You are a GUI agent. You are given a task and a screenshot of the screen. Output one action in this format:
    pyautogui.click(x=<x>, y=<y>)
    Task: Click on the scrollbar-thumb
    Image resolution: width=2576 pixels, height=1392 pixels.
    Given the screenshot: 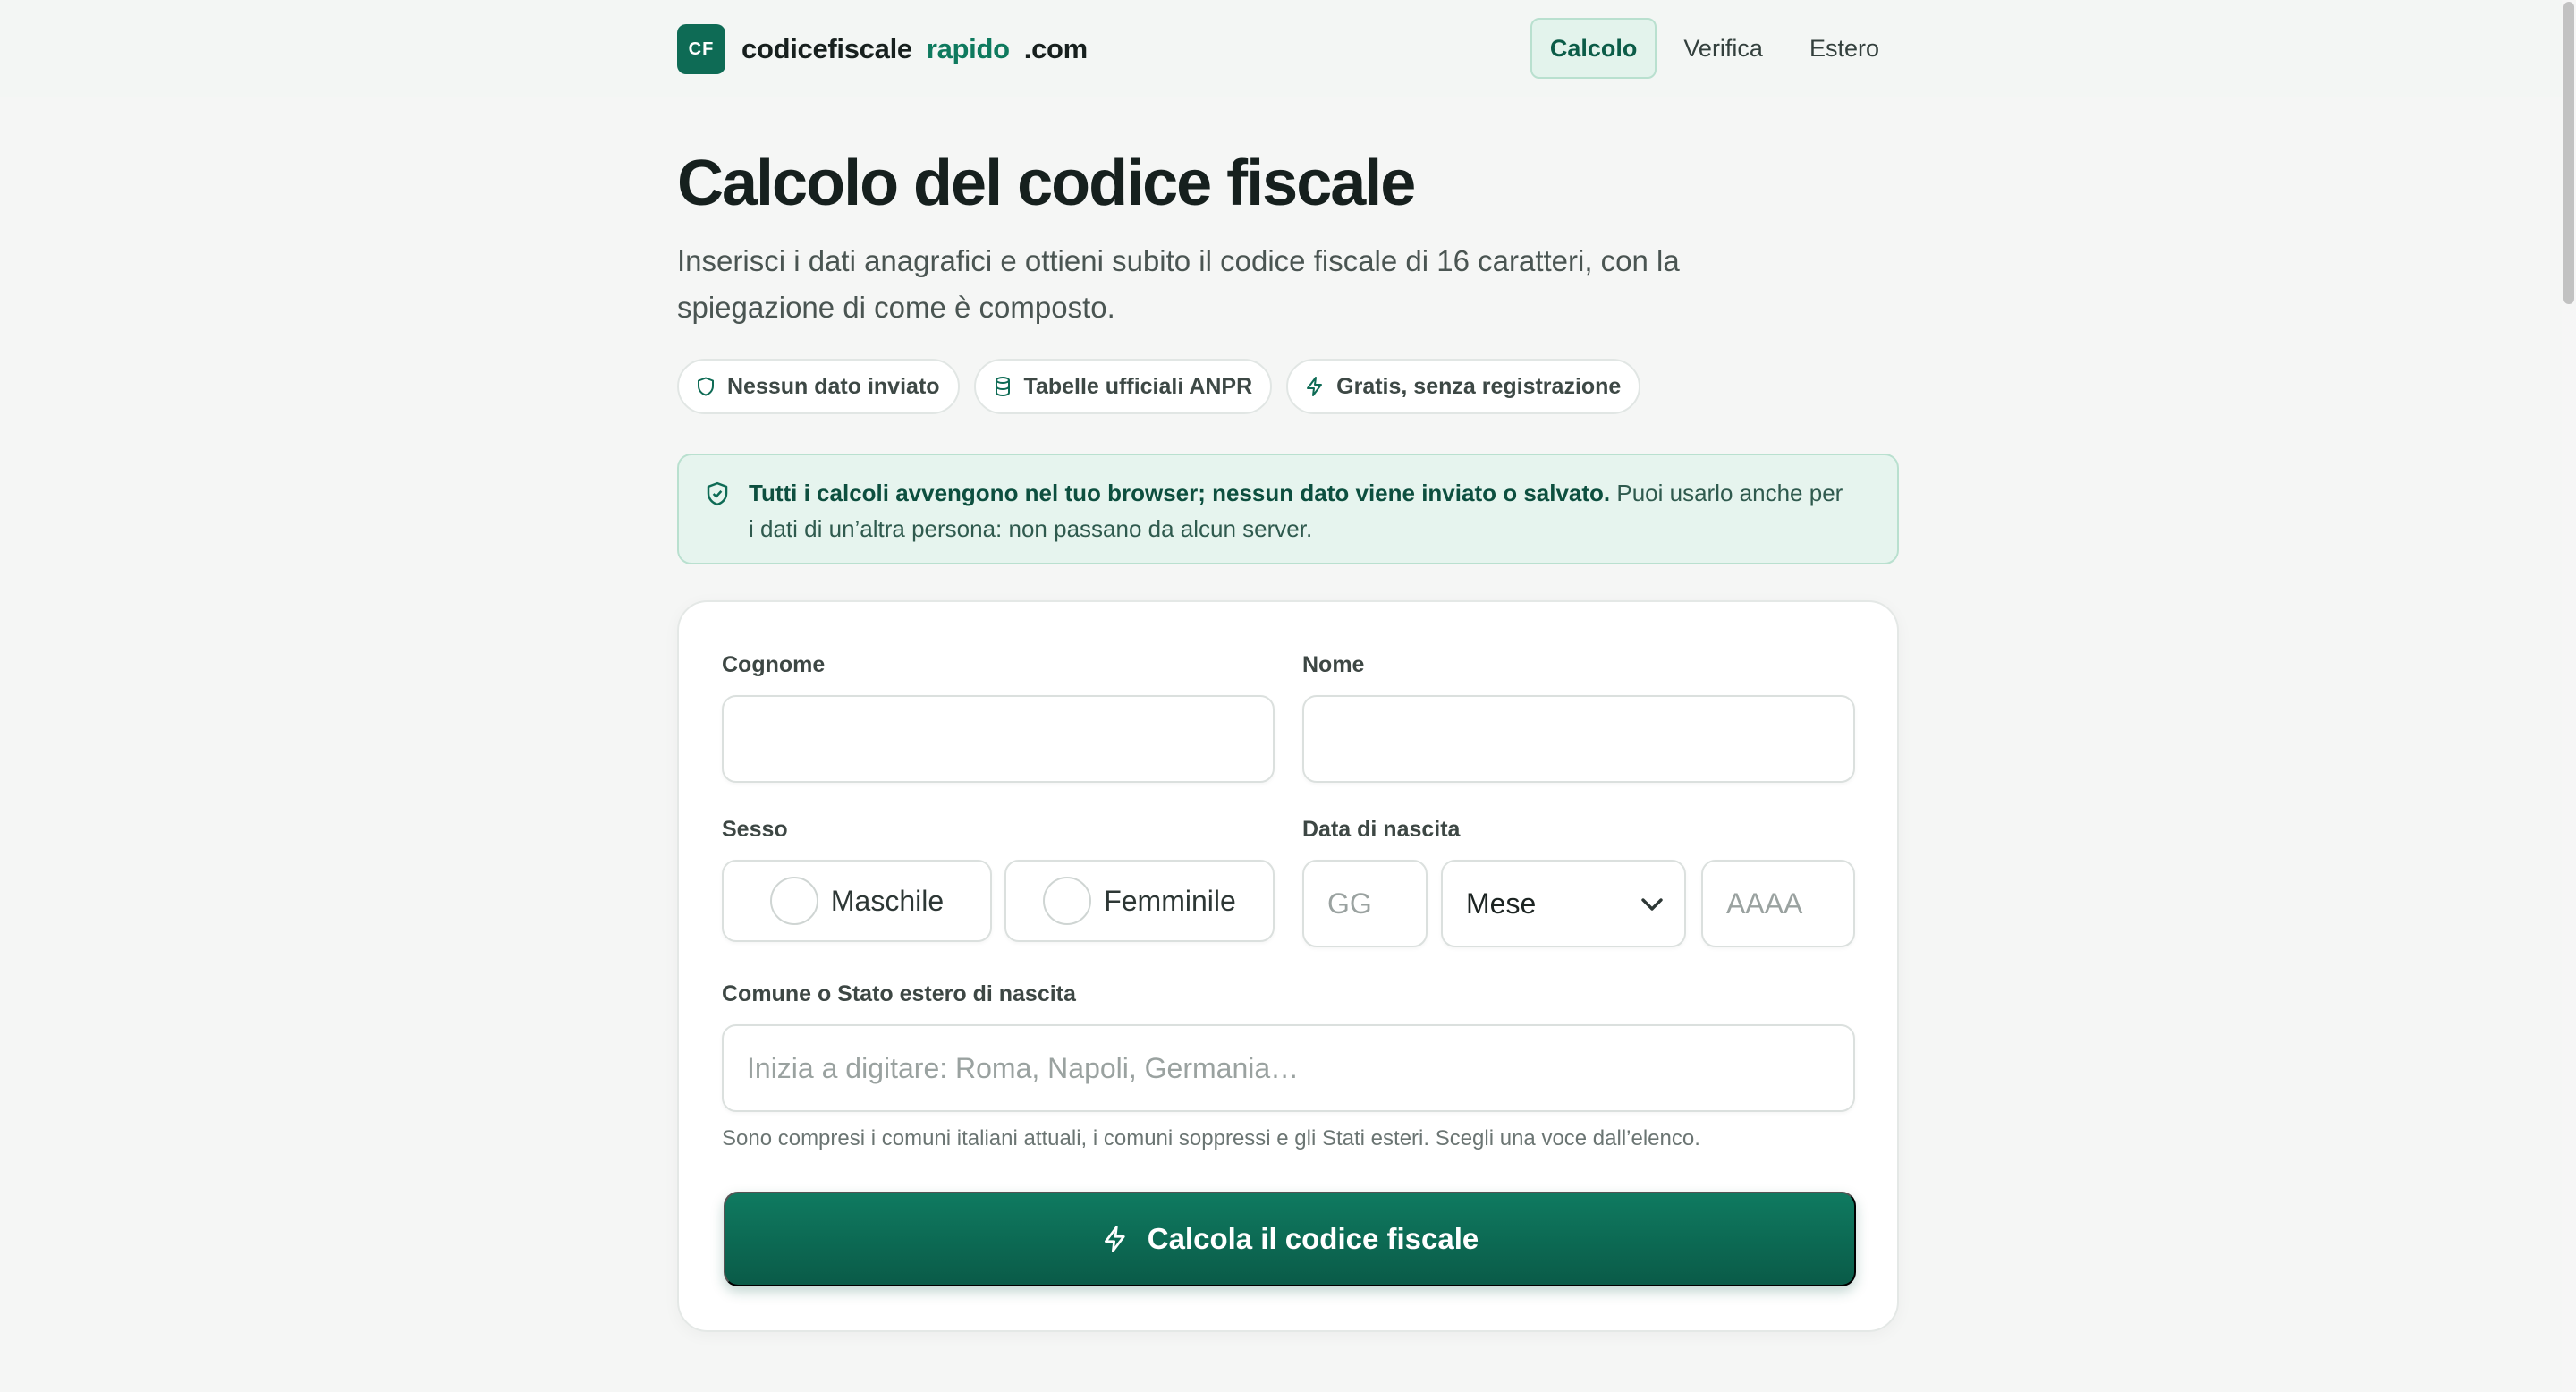 What is the action you would take?
    pyautogui.click(x=2568, y=153)
    